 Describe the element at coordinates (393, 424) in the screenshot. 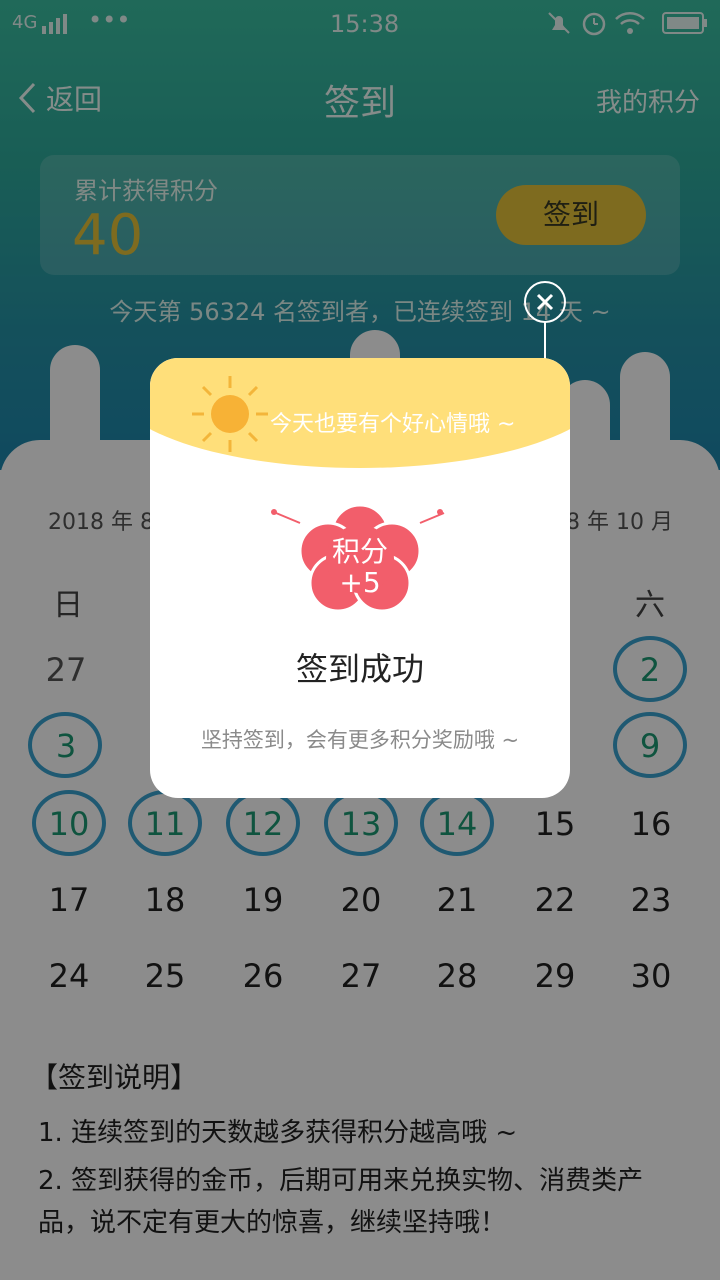

I see `modal-banner-text: 今天也要有个好心情哦 ~` at that location.